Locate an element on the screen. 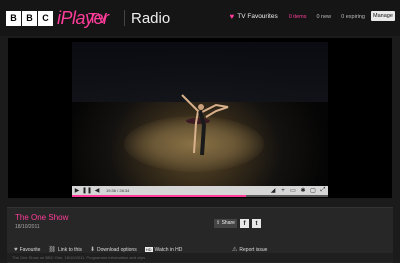  favourites-items-count: 0 items is located at coordinates (298, 17).